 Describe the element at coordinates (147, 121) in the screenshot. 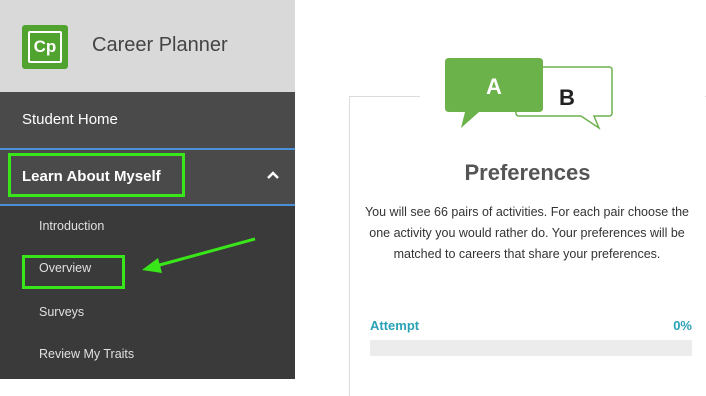

I see `nav-student-home: Student Home` at that location.